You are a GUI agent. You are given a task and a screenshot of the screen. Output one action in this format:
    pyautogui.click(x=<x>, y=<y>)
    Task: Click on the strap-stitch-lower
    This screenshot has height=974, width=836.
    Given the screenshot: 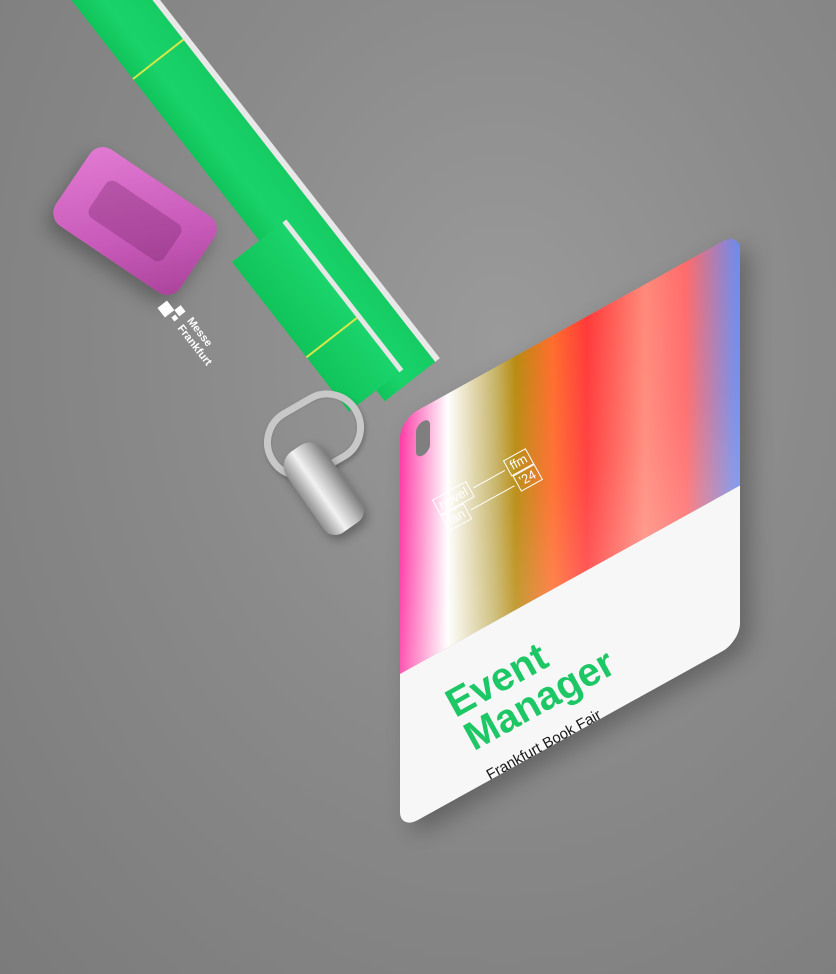 What is the action you would take?
    pyautogui.click(x=331, y=338)
    